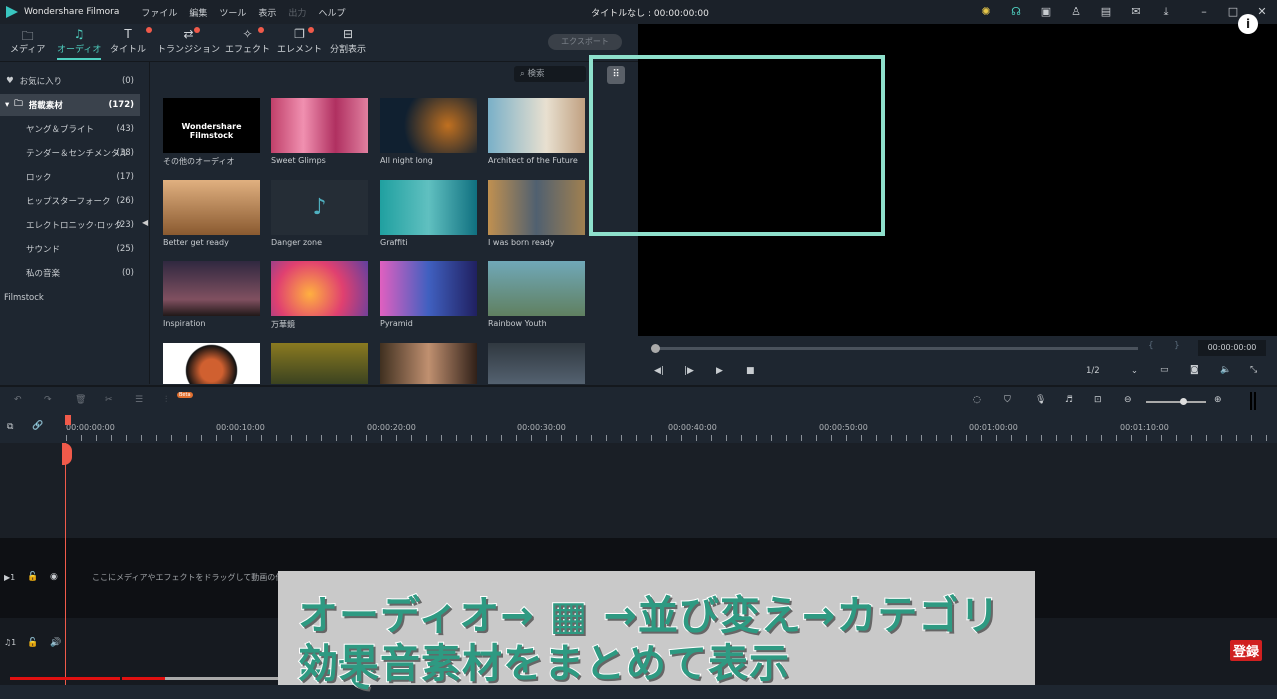 This screenshot has width=1277, height=699. I want to click on link-icon: 🔗, so click(37, 426).